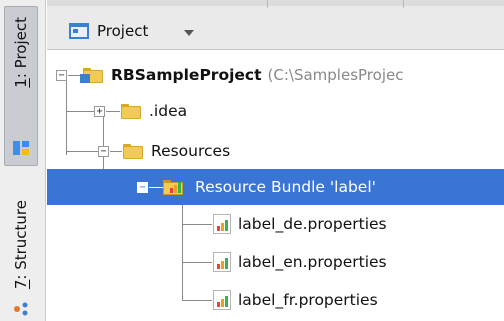 The image size is (504, 321). What do you see at coordinates (21, 240) in the screenshot?
I see `structure-tab-text: : Structure` at bounding box center [21, 240].